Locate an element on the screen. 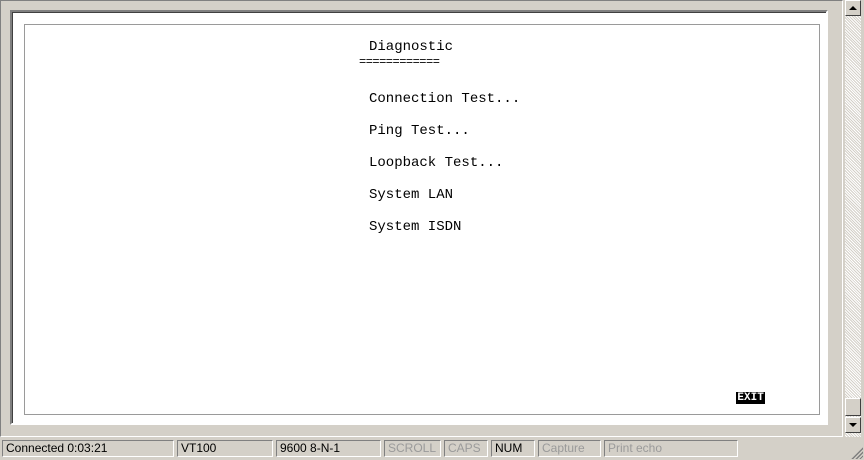  scrollbar-thumb is located at coordinates (853, 407).